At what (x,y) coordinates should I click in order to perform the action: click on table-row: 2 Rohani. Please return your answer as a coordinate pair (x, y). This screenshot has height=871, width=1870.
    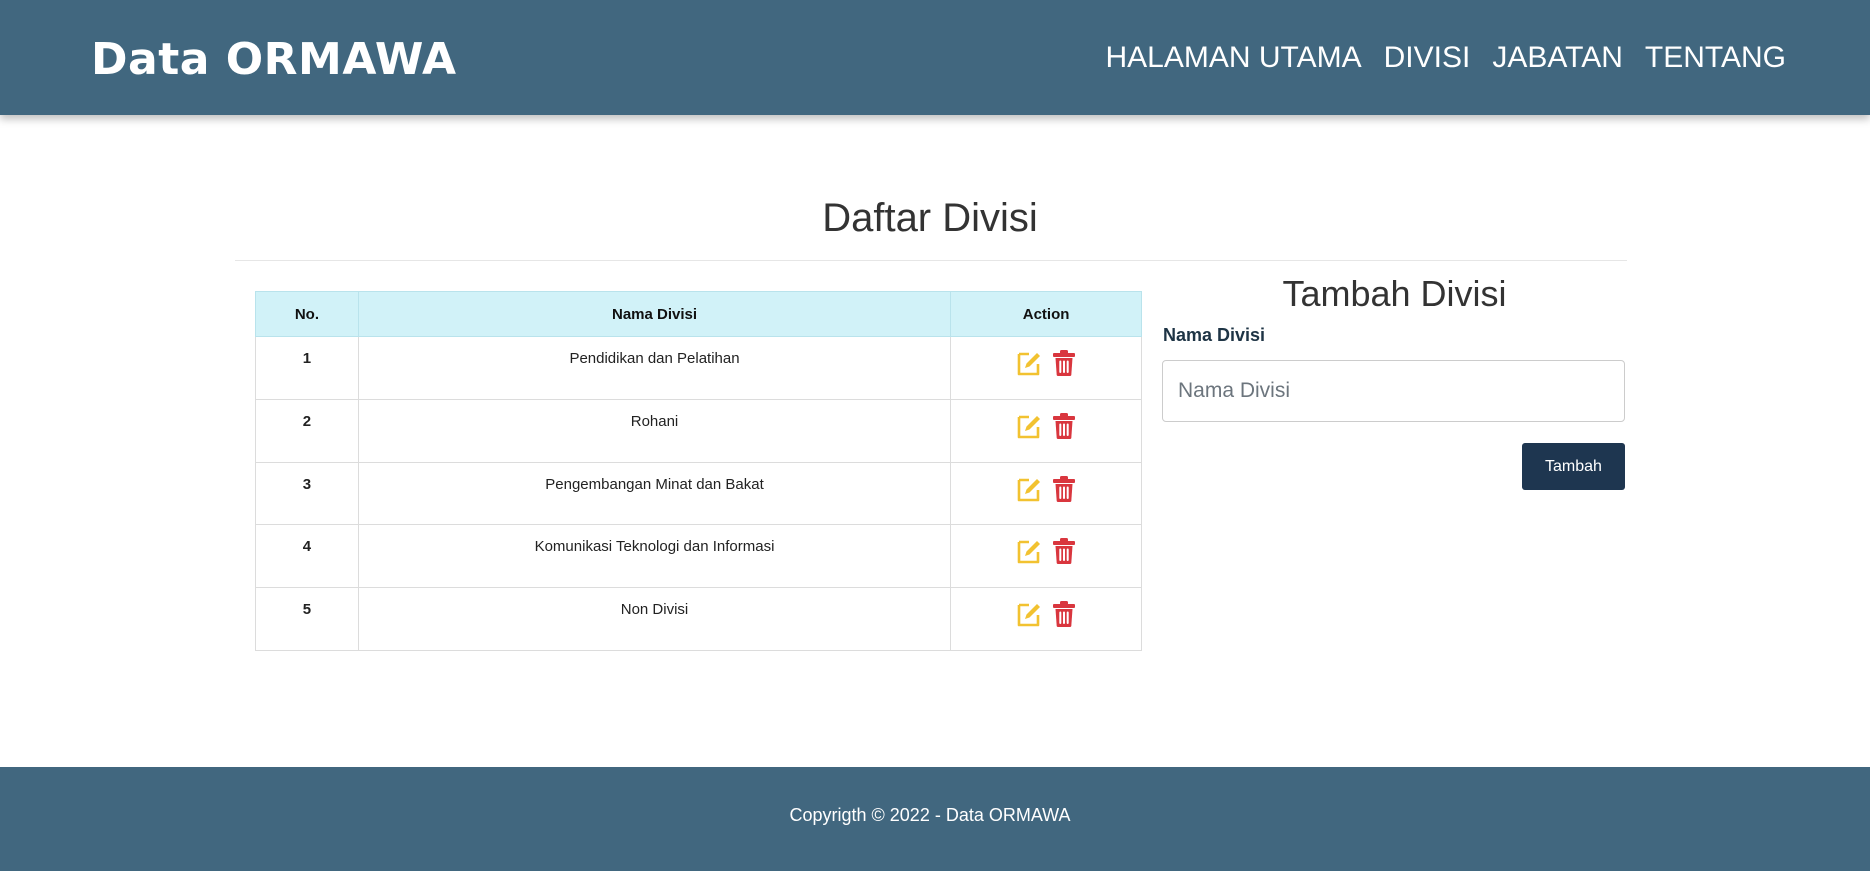
    Looking at the image, I should click on (698, 430).